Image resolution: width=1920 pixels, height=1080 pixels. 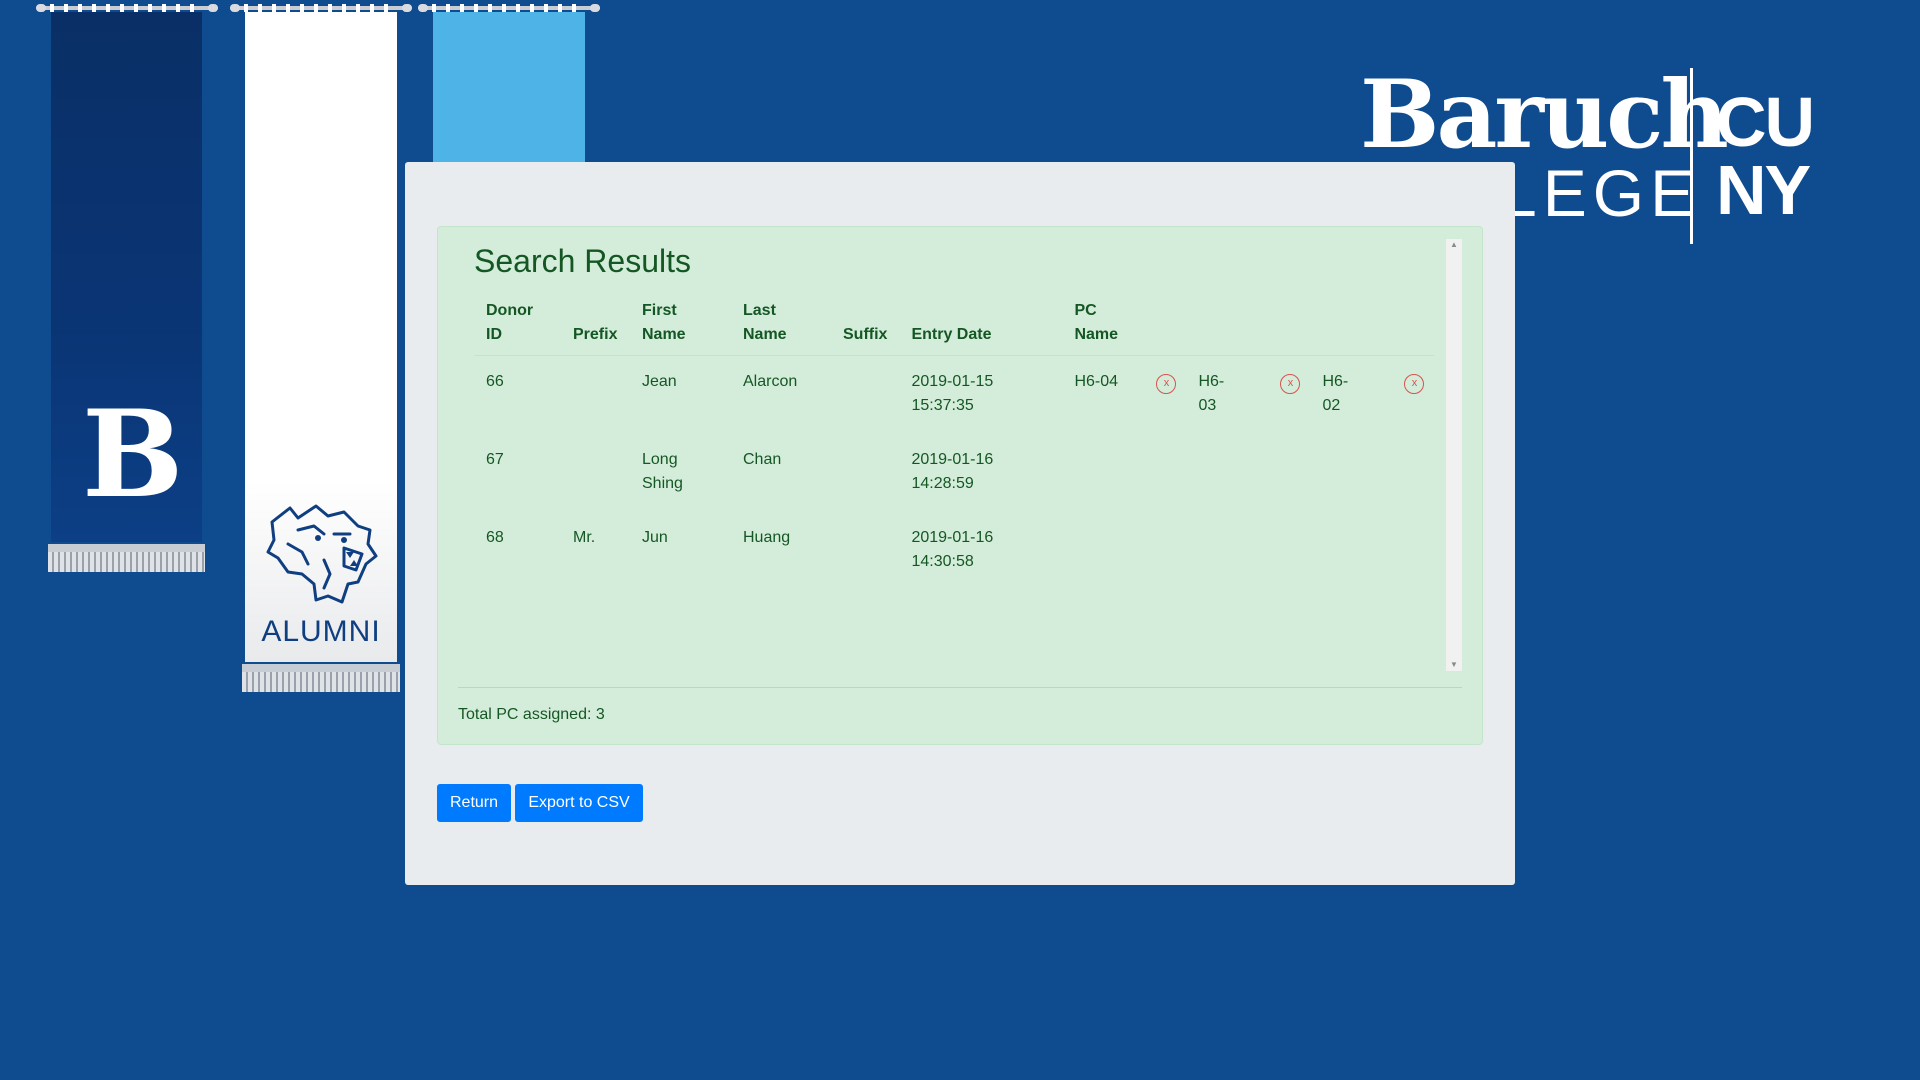 What do you see at coordinates (509, 8) in the screenshot?
I see `banner-rod-light` at bounding box center [509, 8].